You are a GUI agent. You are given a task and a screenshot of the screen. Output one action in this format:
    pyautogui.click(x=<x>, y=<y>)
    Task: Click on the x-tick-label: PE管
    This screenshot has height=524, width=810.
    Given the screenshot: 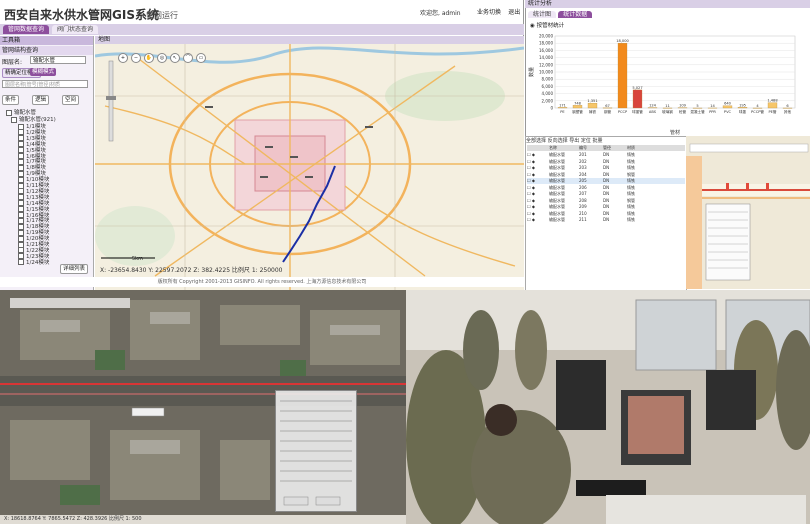 What is the action you would take?
    pyautogui.click(x=772, y=111)
    